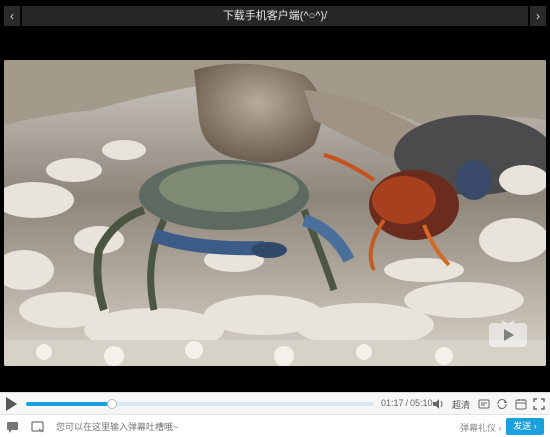 The image size is (550, 437). I want to click on volume-icon, so click(438, 404).